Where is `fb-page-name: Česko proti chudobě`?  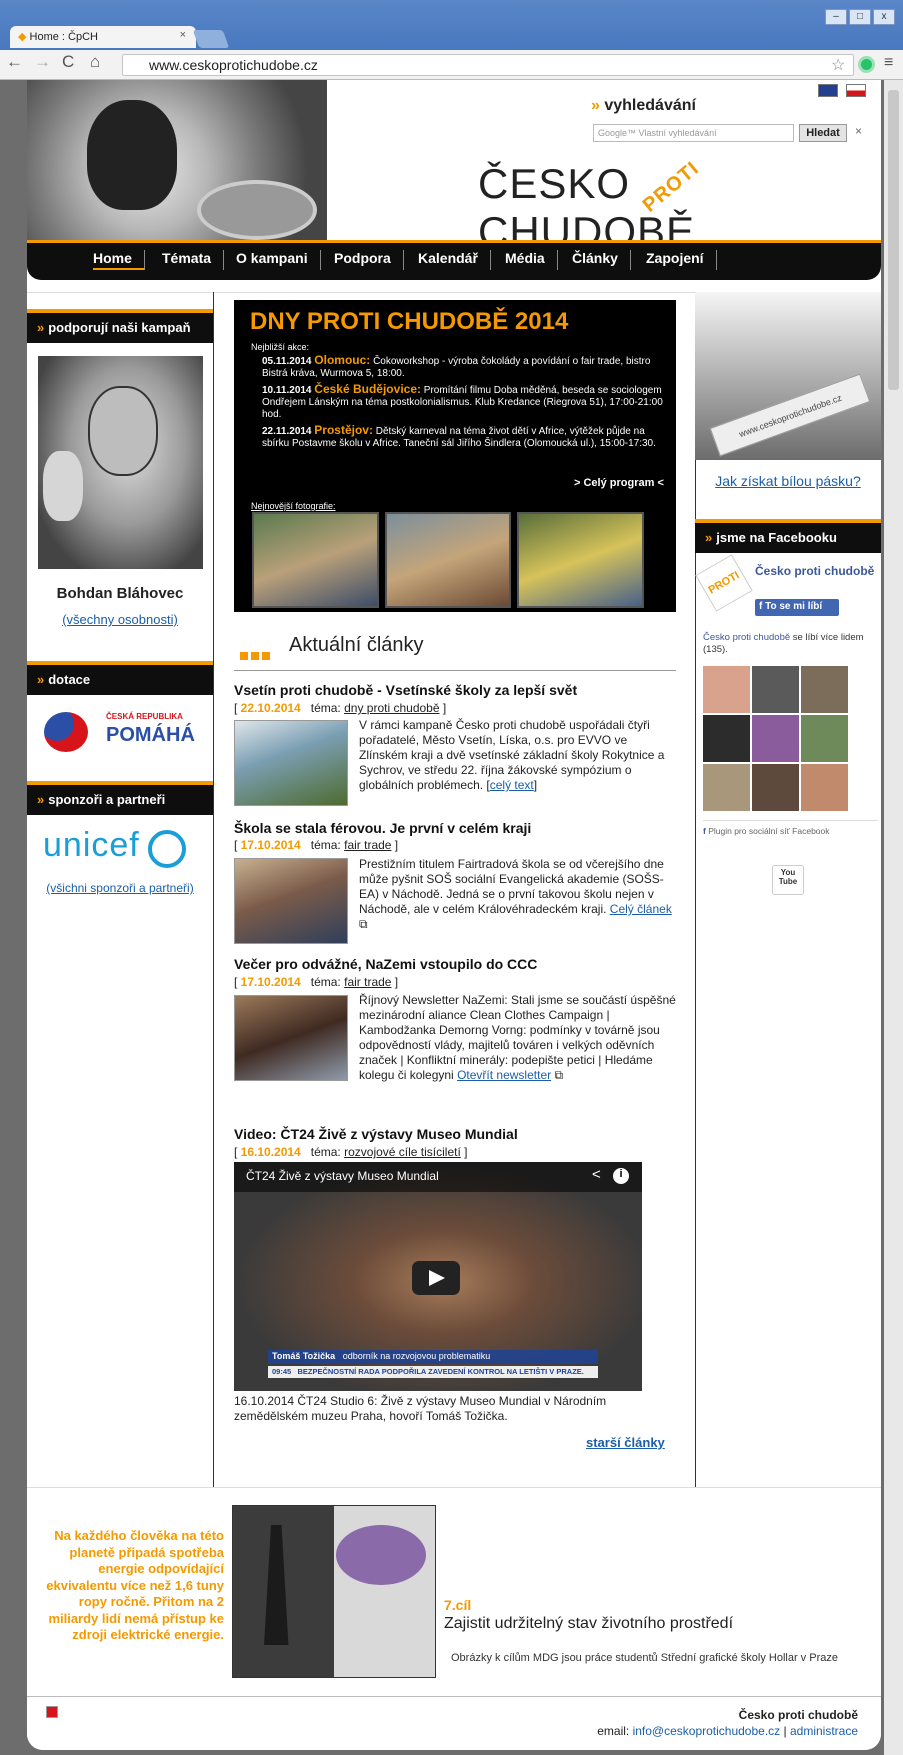
fb-page-name: Česko proti chudobě is located at coordinates (815, 571).